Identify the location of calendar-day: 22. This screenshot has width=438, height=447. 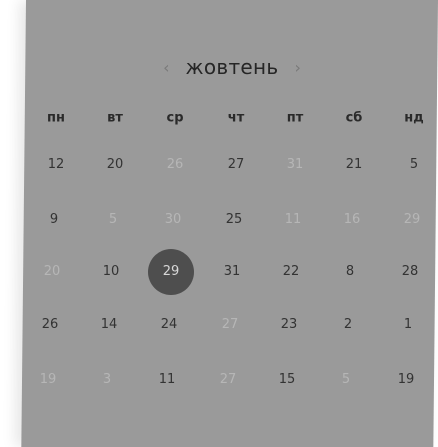
(291, 272).